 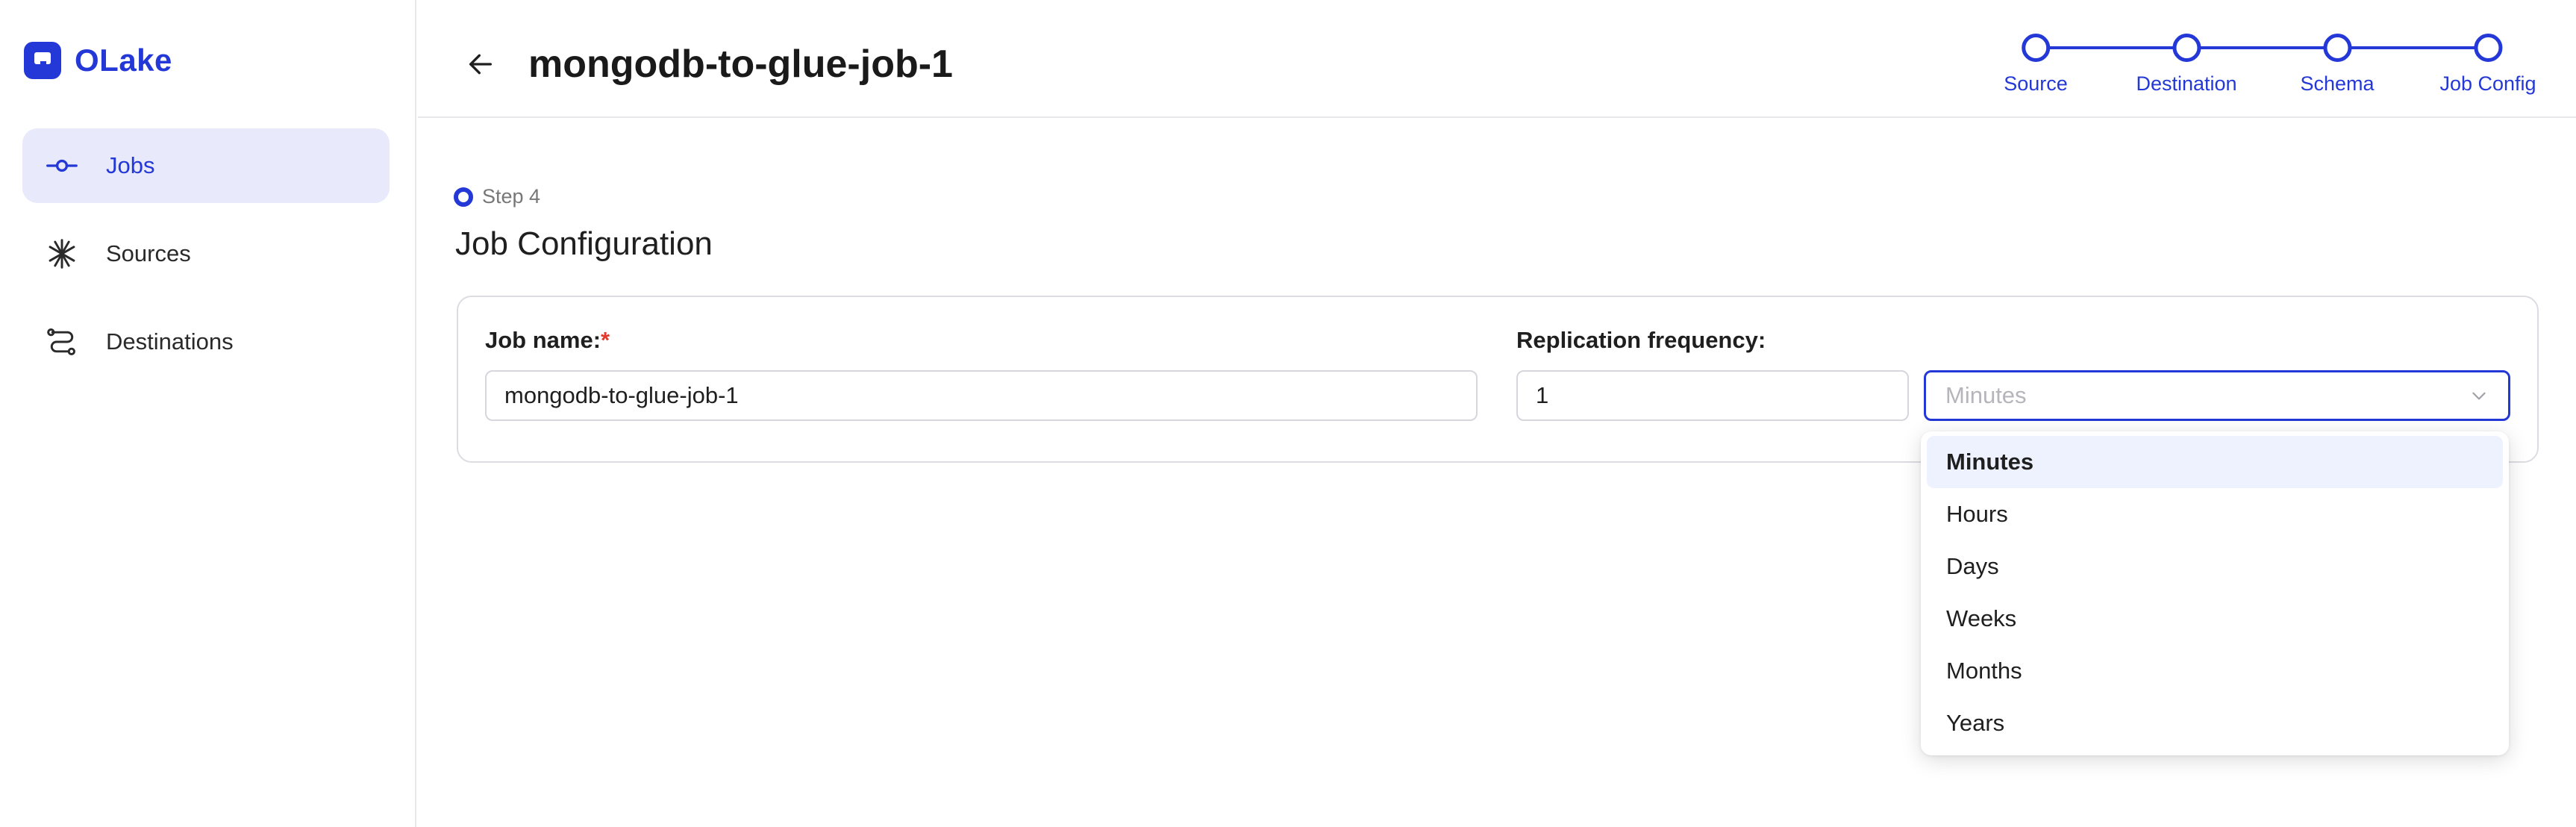 I want to click on frequency-unit-dropdown: Minutes Hours Days Weeks Months Years, so click(x=2215, y=593).